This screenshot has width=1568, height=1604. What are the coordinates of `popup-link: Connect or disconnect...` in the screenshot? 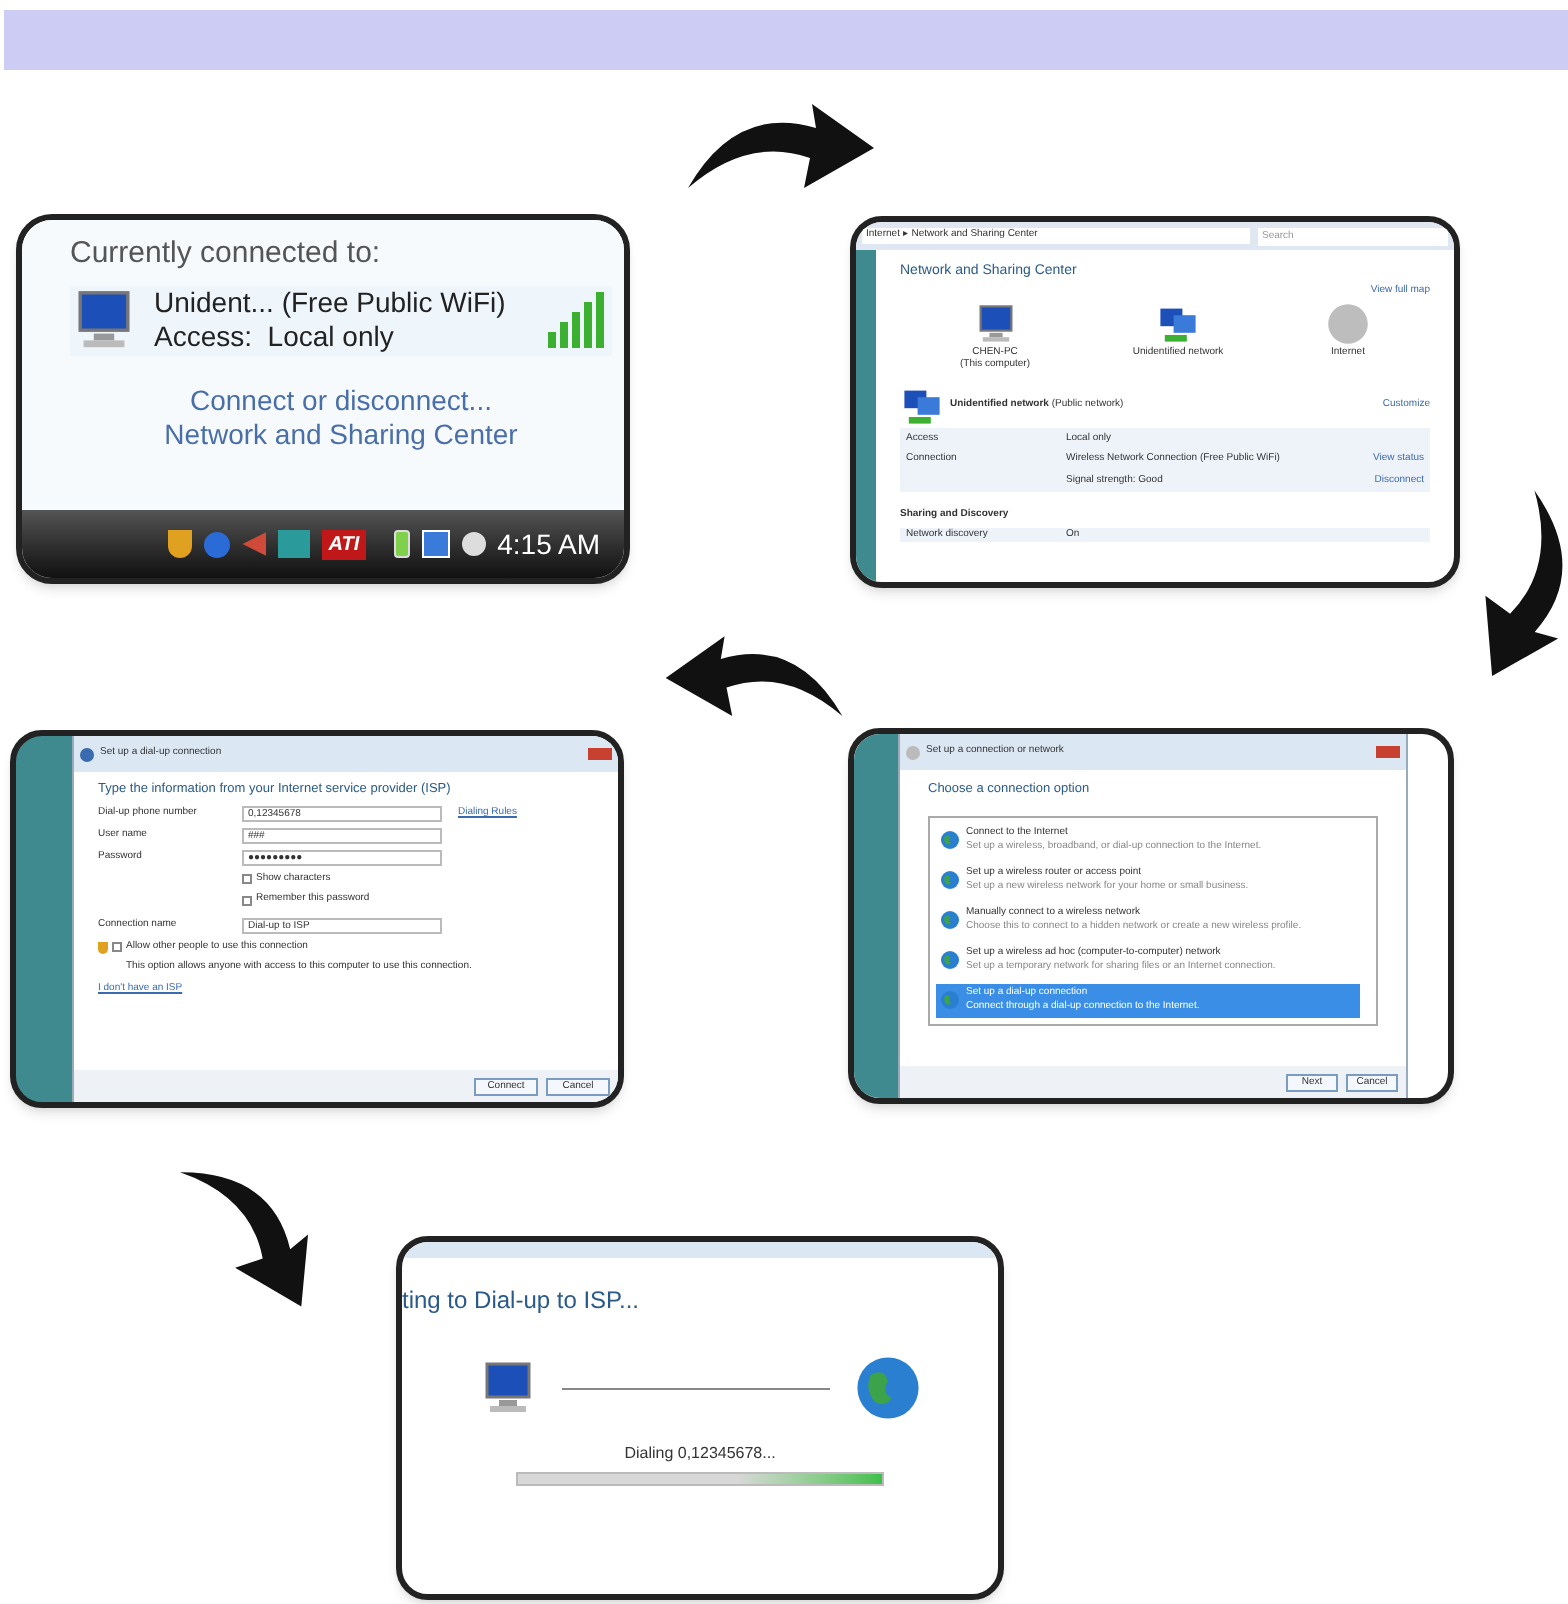 It's located at (341, 401).